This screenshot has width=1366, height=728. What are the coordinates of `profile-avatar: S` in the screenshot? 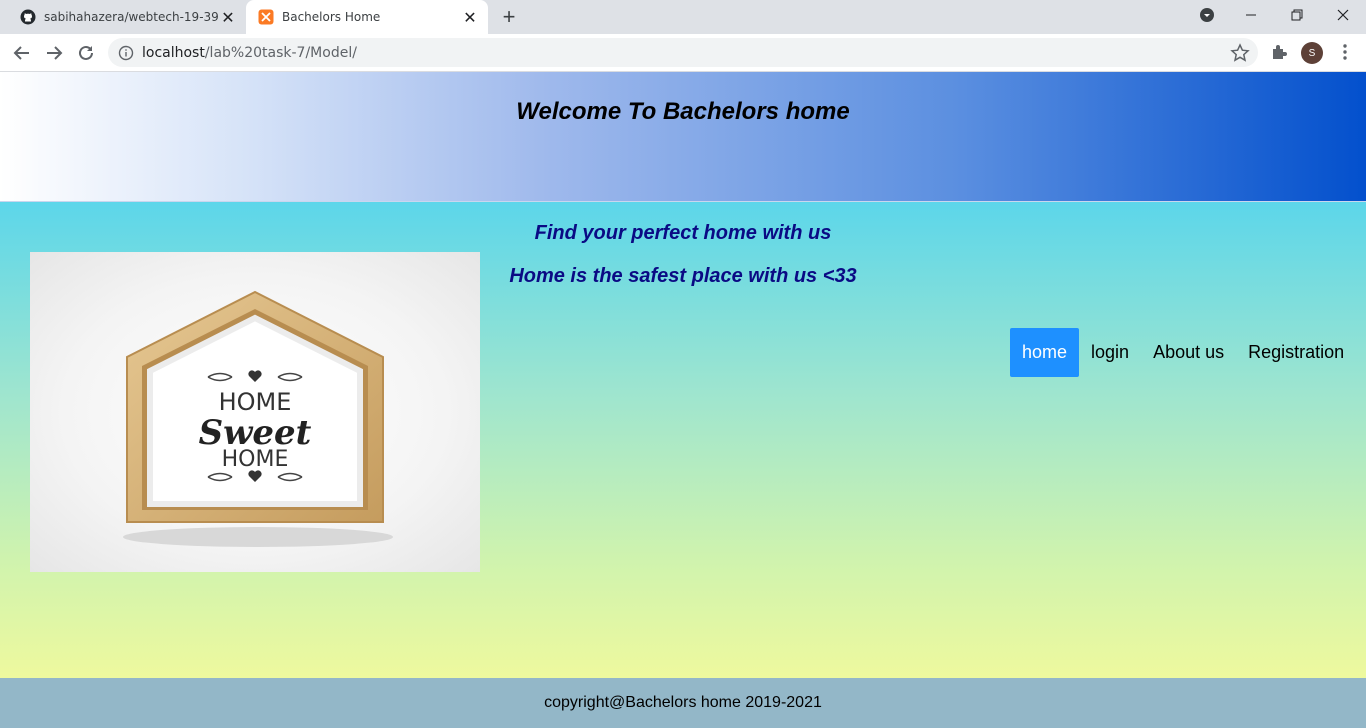 It's located at (1312, 53).